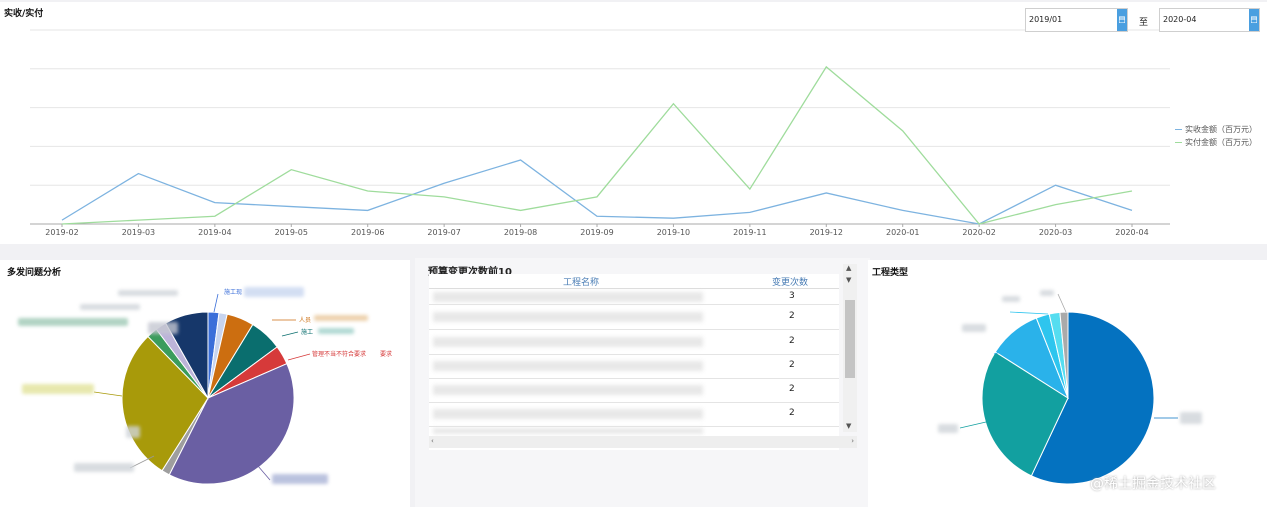 Image resolution: width=1267 pixels, height=507 pixels. I want to click on date-from-value: 2019/01, so click(1046, 19).